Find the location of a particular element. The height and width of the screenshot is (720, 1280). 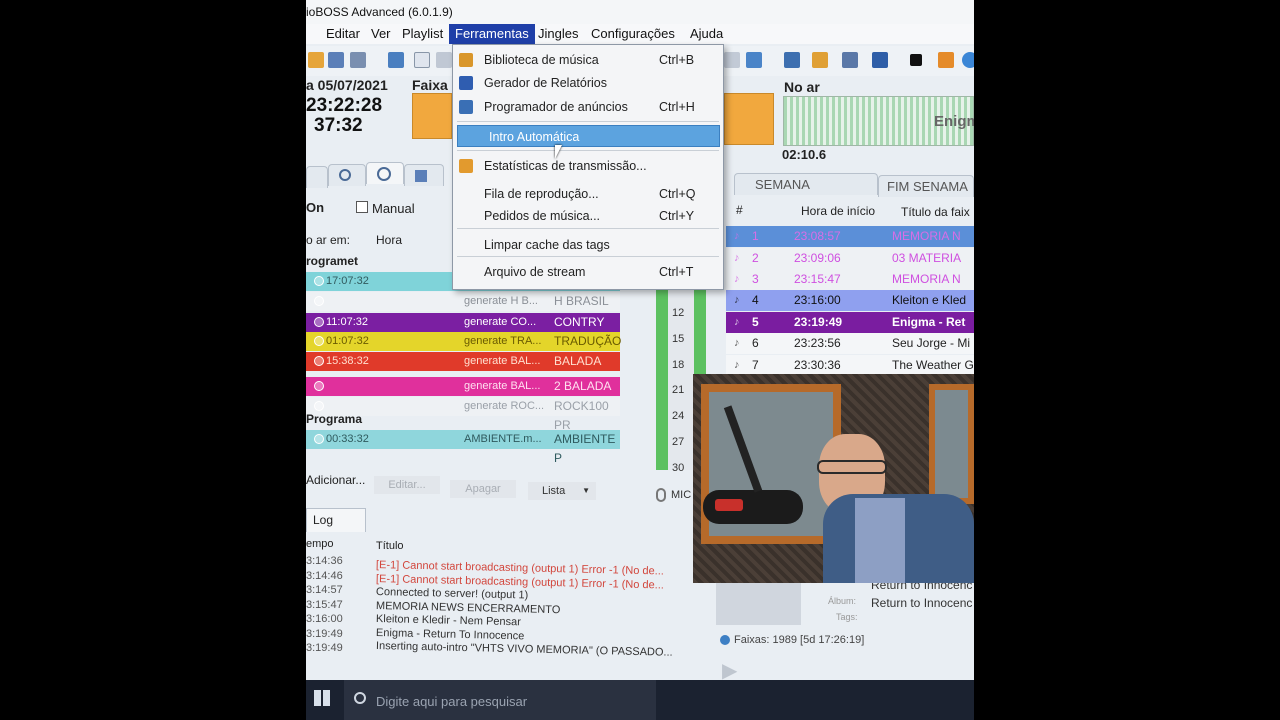

toolbar-icon is located at coordinates (732, 60).